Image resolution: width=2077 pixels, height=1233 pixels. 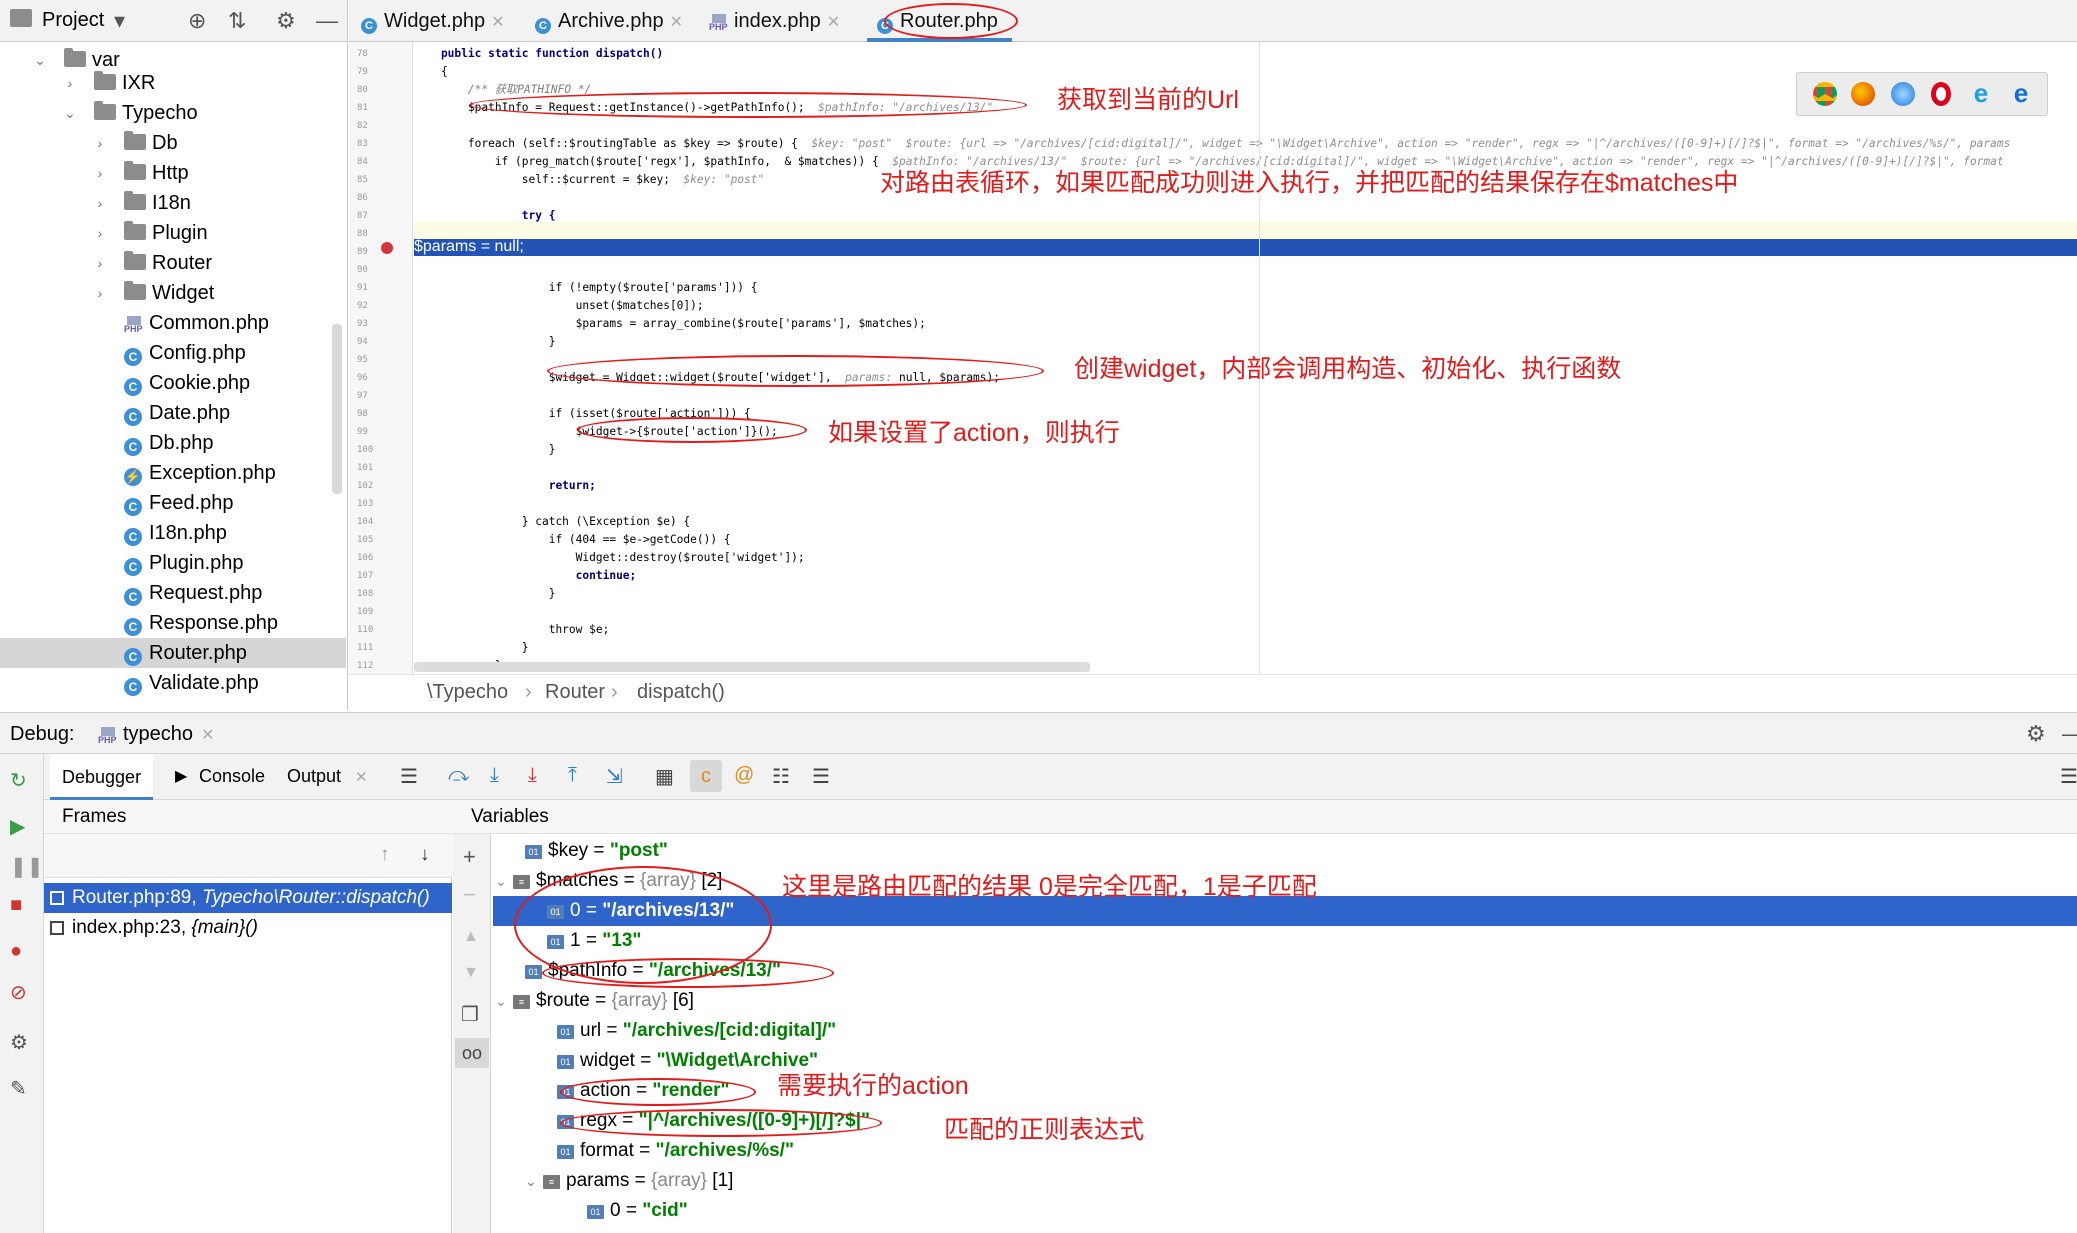 I want to click on force-step-into-icon: ⤓, so click(x=532, y=775).